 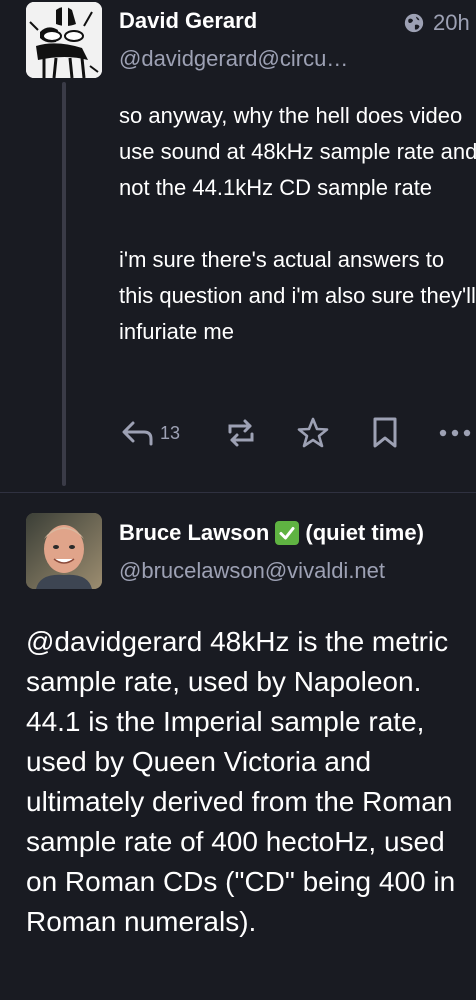 What do you see at coordinates (414, 23) in the screenshot?
I see `globe-icon` at bounding box center [414, 23].